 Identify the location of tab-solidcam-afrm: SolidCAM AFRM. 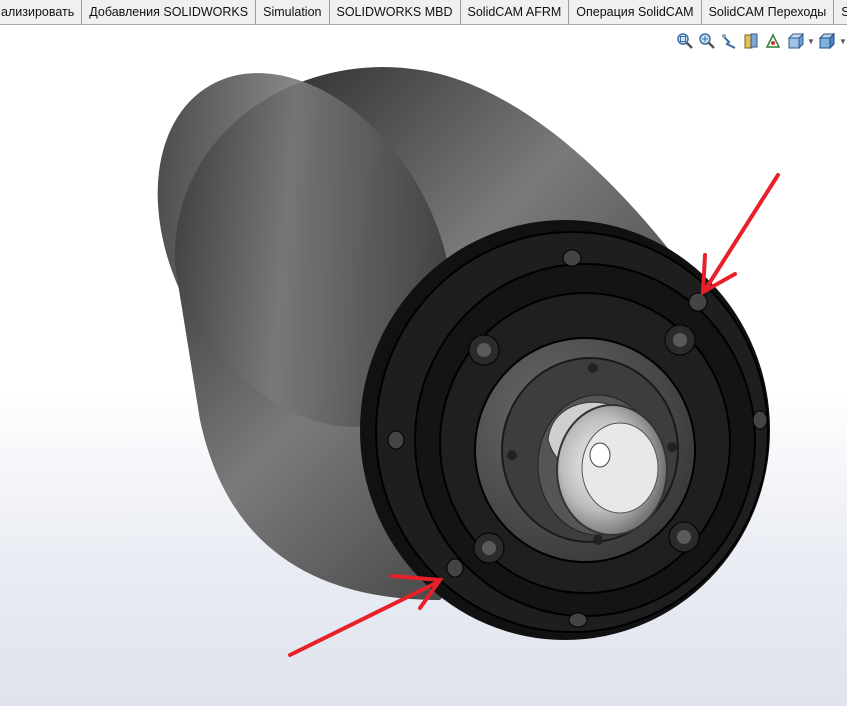
(515, 12).